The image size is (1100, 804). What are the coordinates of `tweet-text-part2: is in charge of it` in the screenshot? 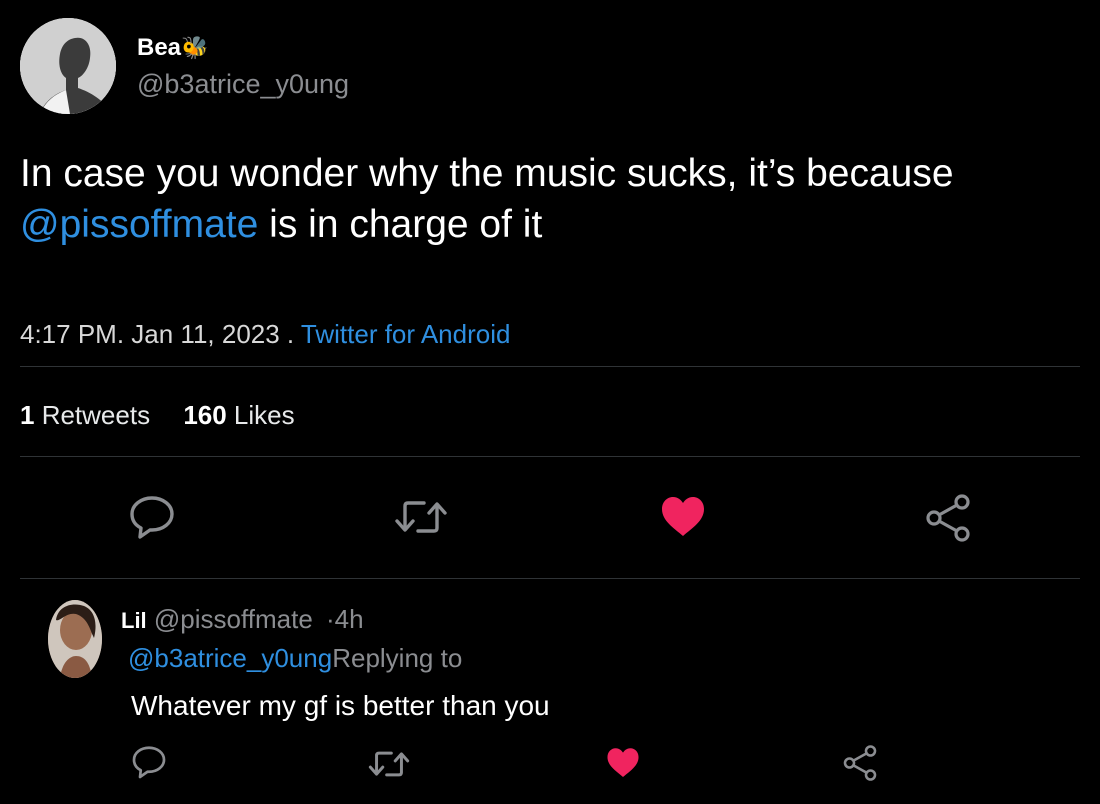 It's located at (400, 224).